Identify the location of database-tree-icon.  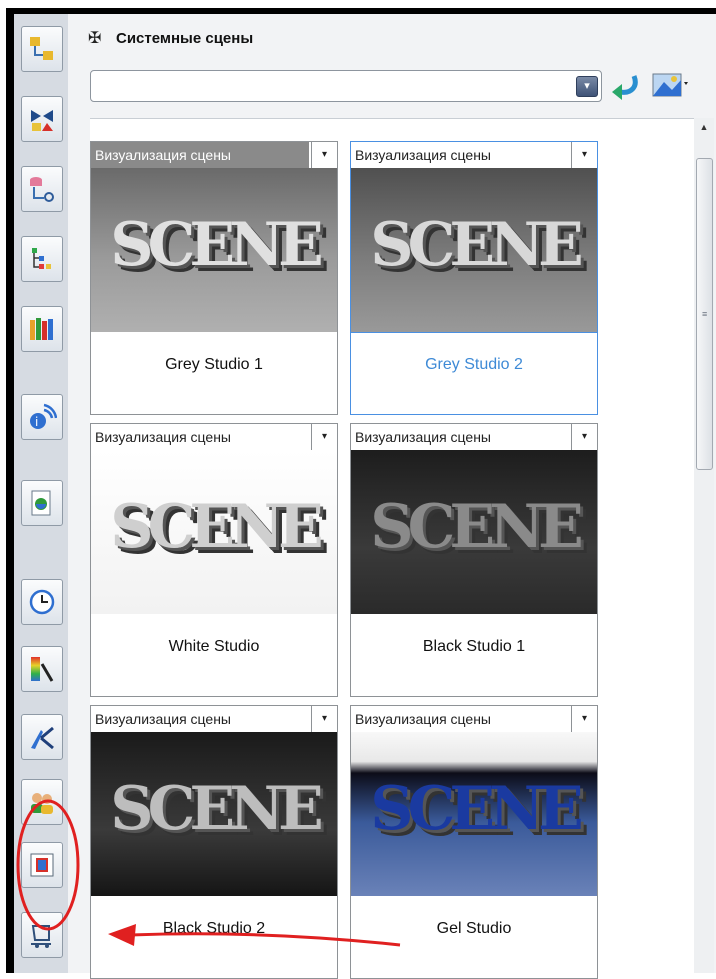
(42, 189).